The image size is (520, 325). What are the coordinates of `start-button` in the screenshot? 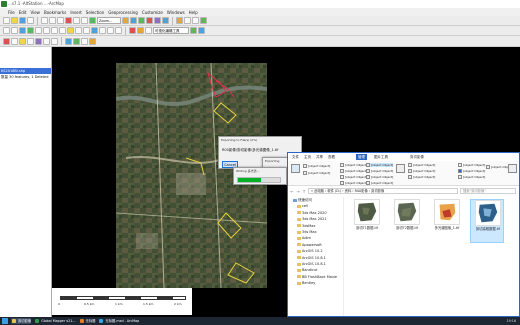 It's located at (5, 321).